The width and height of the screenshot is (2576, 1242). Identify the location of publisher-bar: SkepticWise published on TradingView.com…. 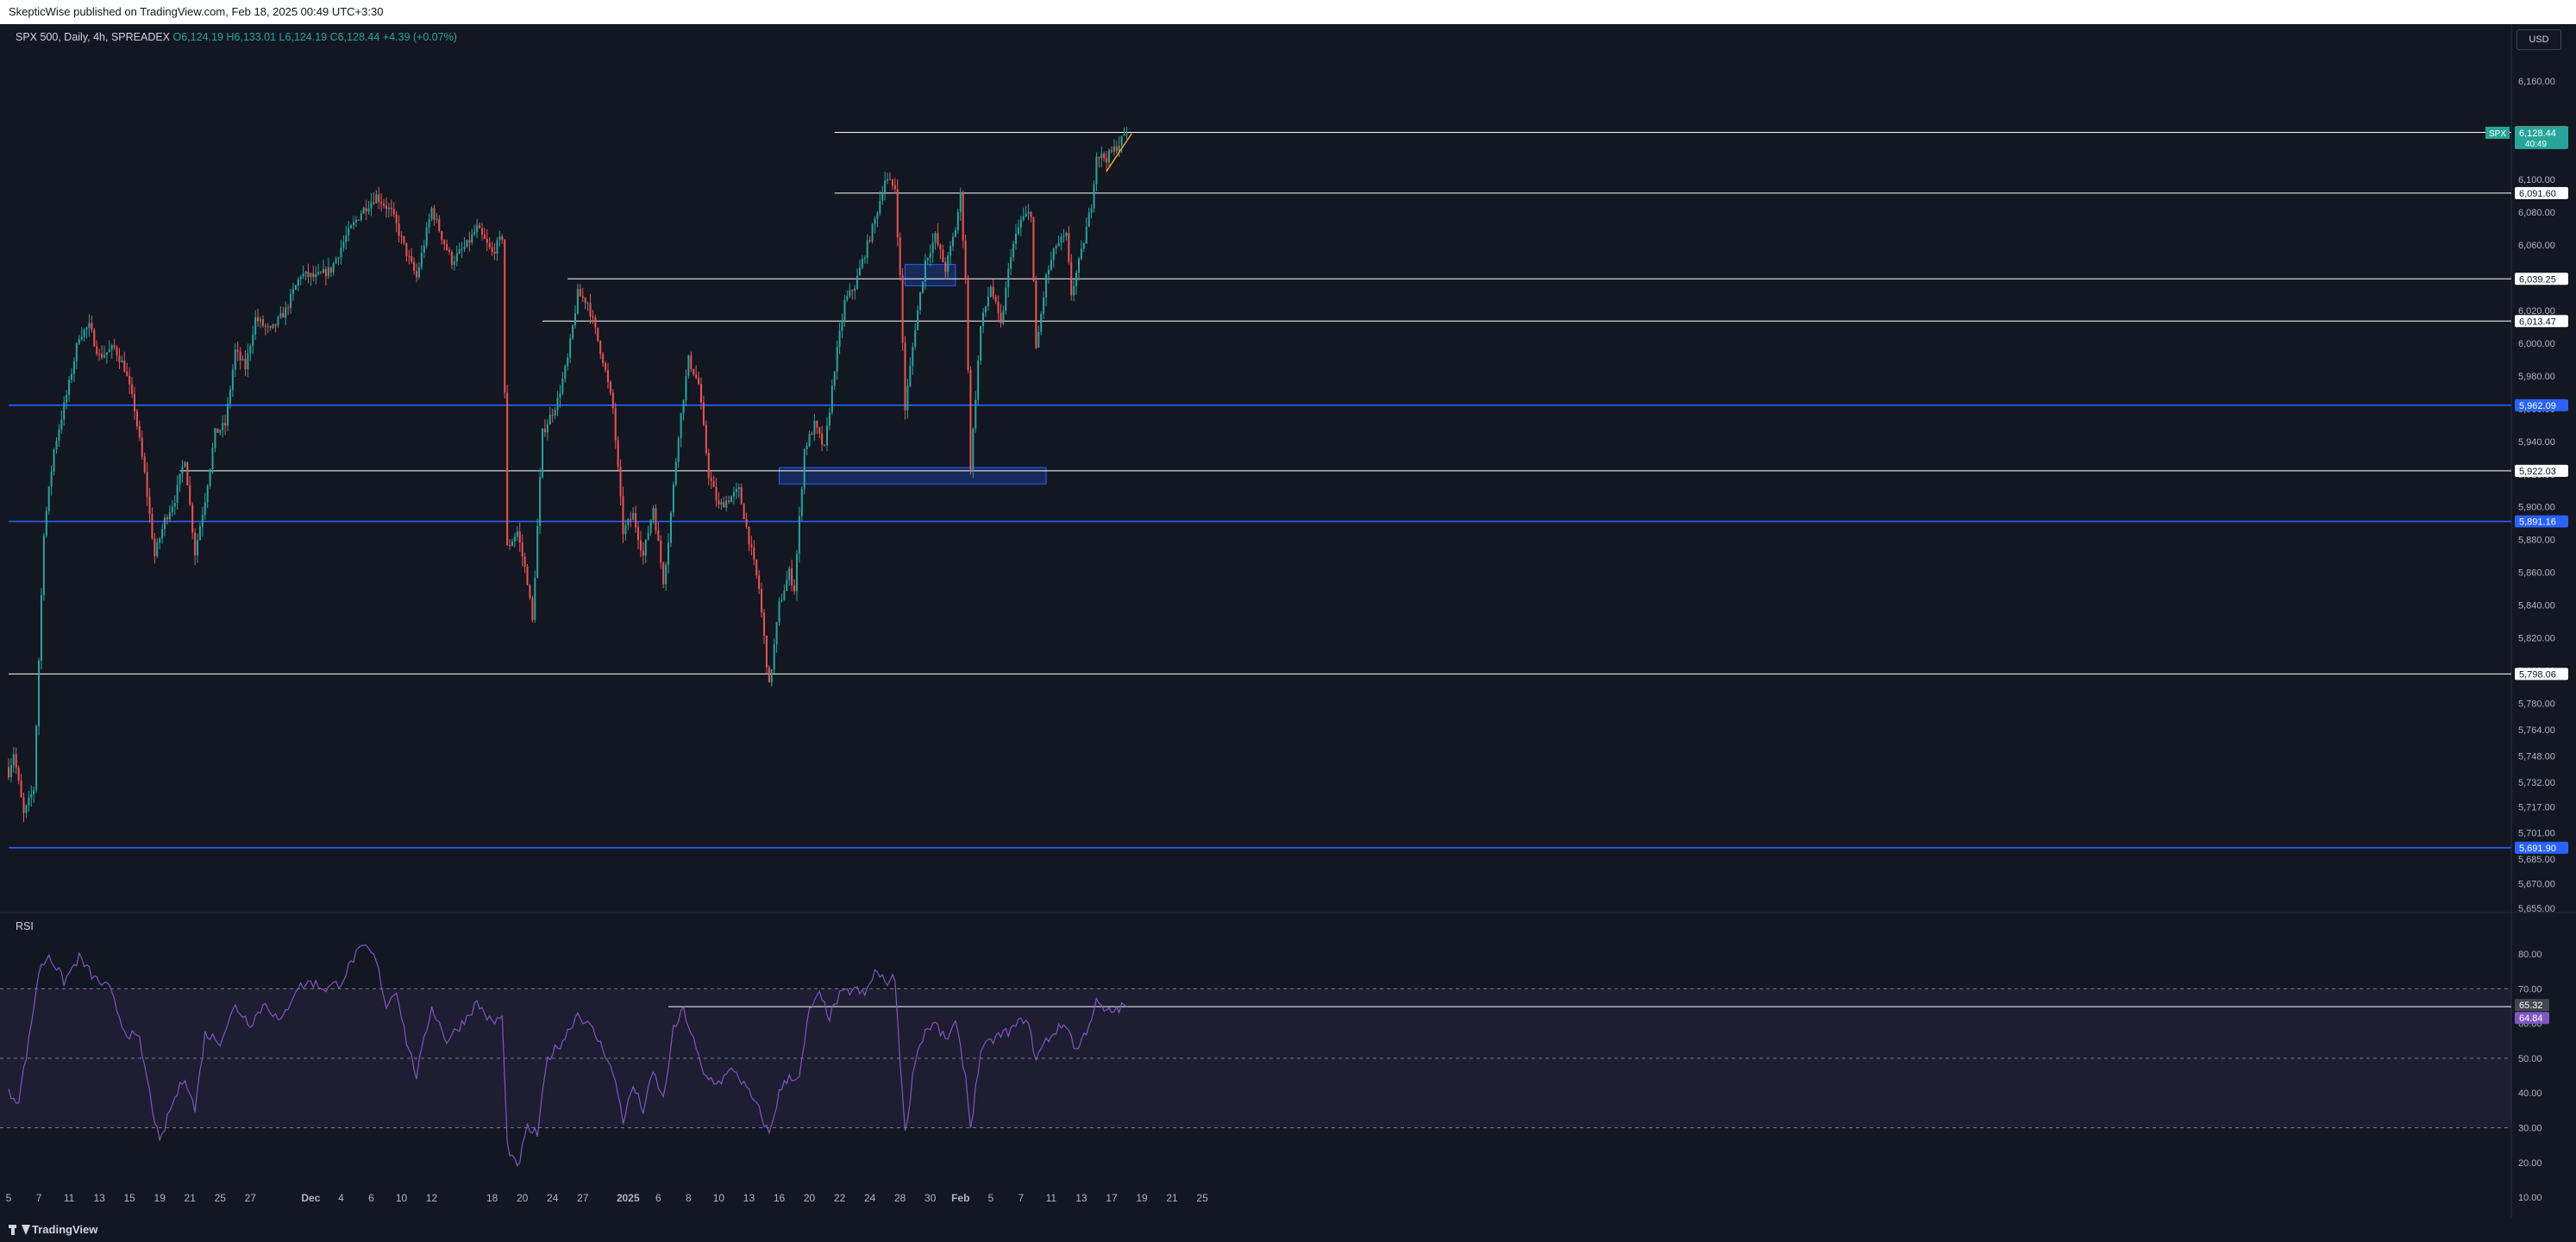
(1288, 12).